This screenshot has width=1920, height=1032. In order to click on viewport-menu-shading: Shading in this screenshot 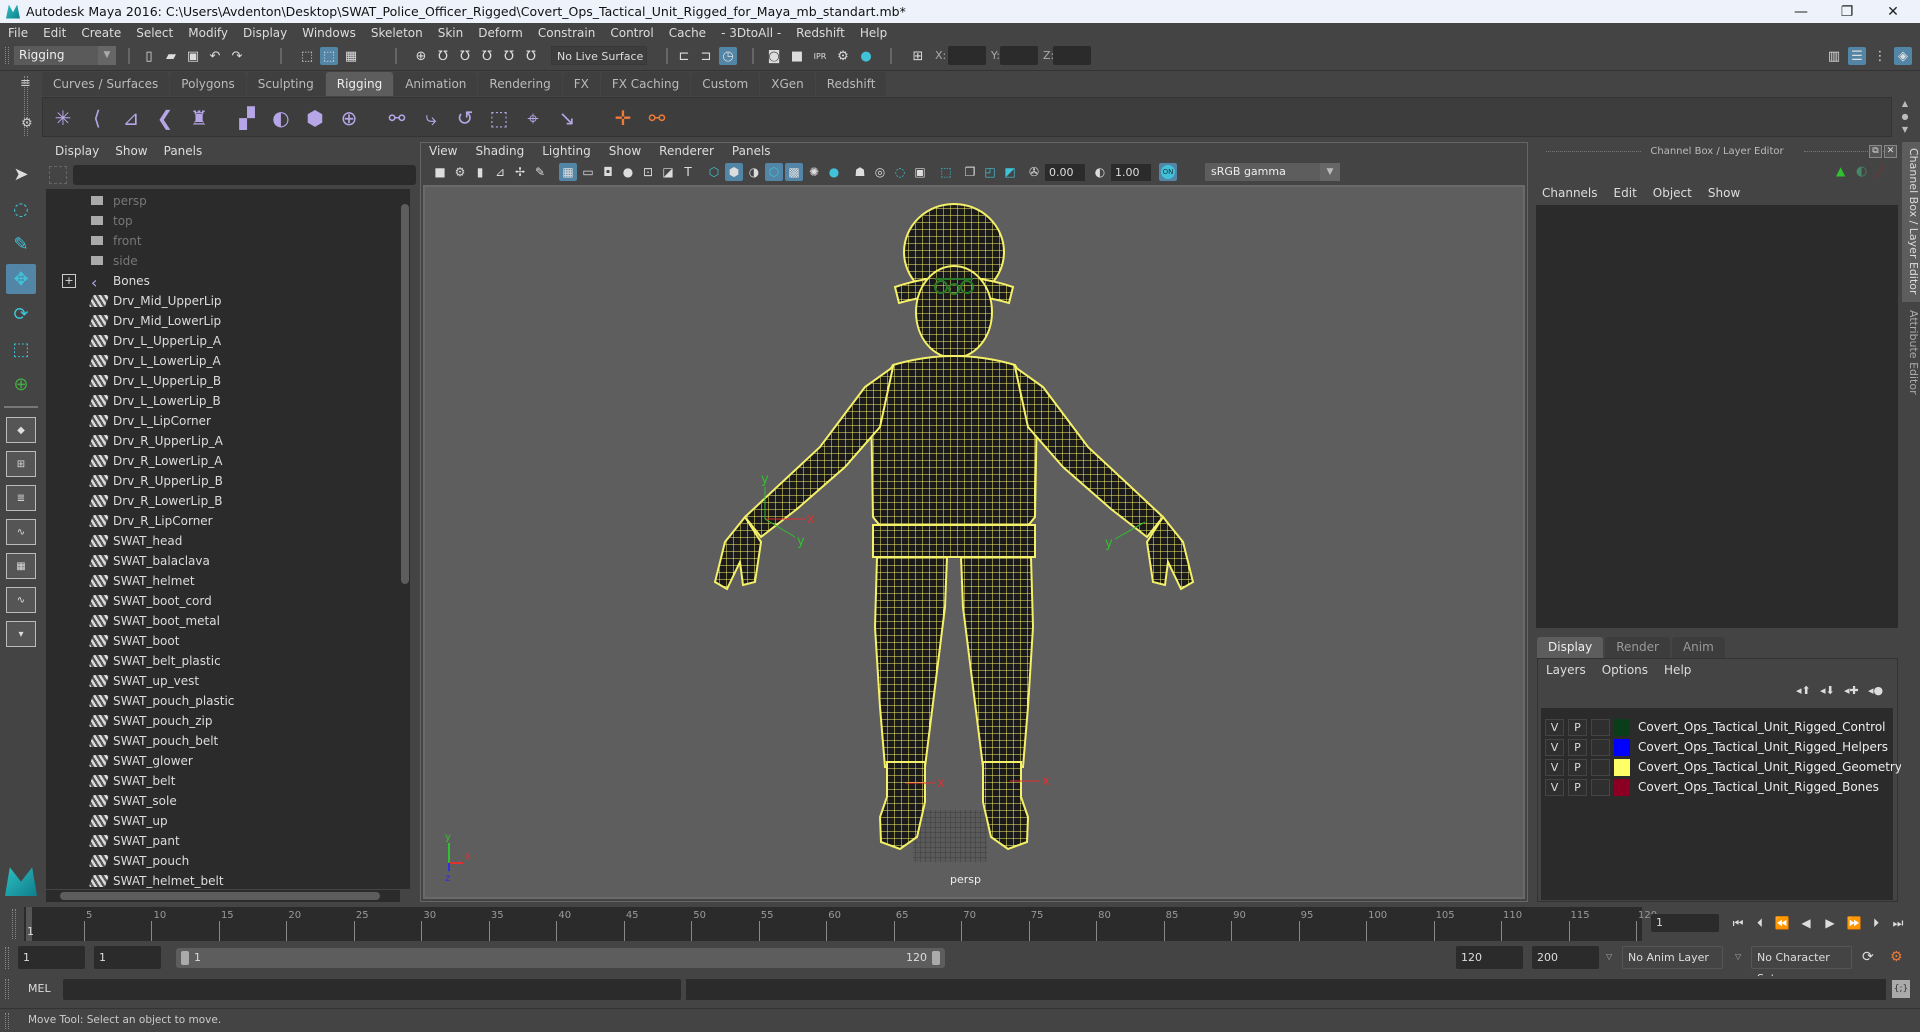, I will do `click(499, 151)`.